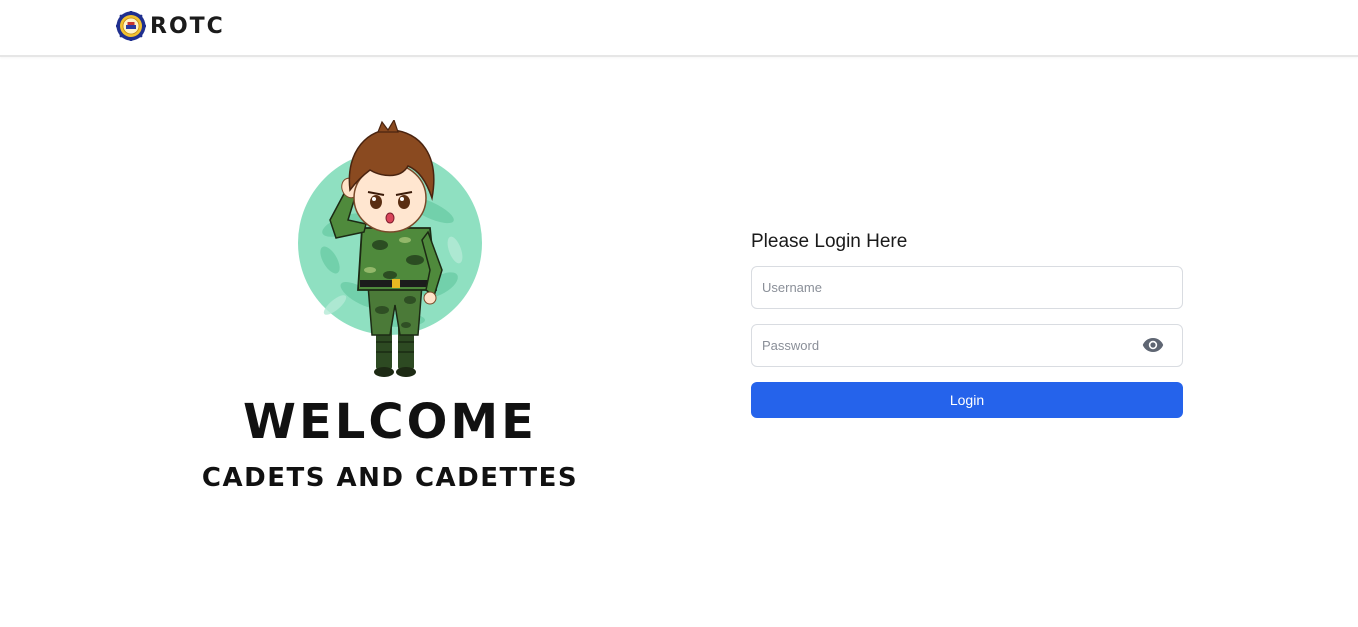  Describe the element at coordinates (679, 28) in the screenshot. I see `top-navbar: ROTC` at that location.